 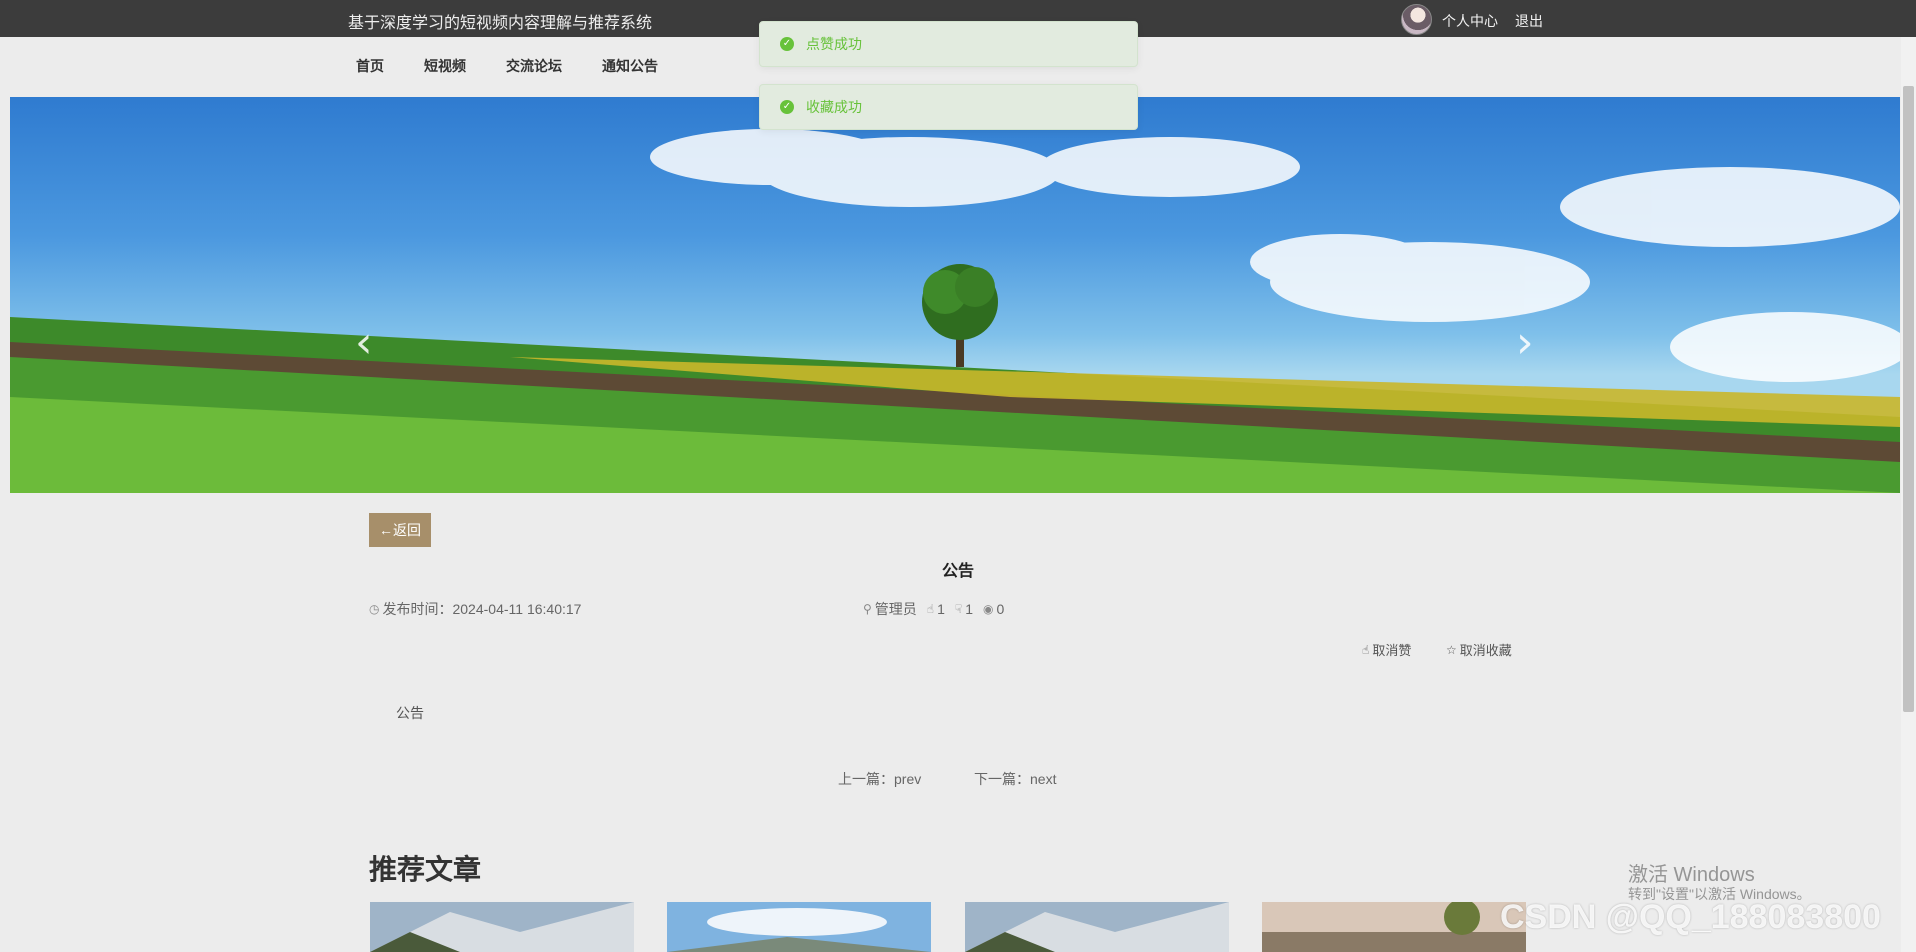 I want to click on carousel-prev-arrow: ‹, so click(x=364, y=343).